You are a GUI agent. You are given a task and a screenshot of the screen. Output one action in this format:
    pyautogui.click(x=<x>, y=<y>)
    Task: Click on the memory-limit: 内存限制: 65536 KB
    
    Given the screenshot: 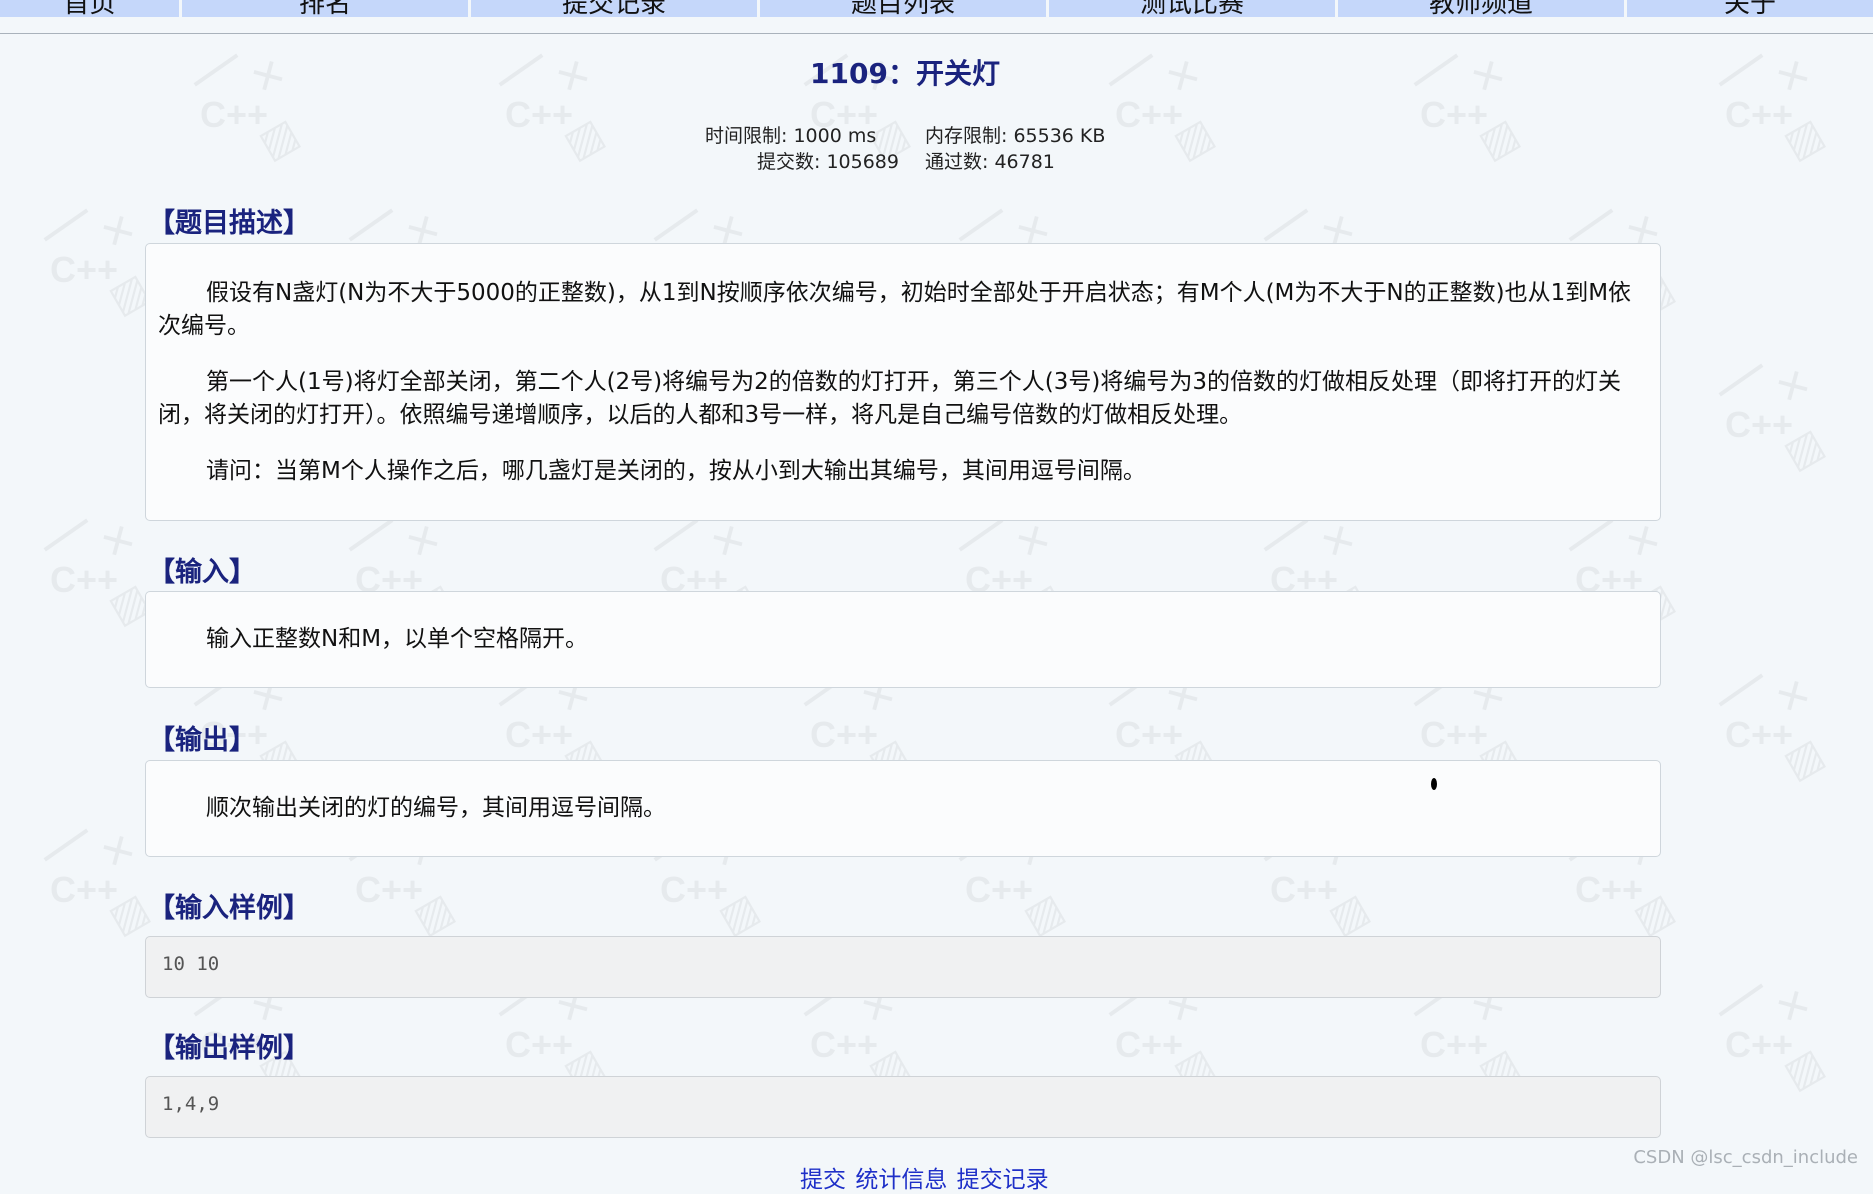 What is the action you would take?
    pyautogui.click(x=1015, y=136)
    